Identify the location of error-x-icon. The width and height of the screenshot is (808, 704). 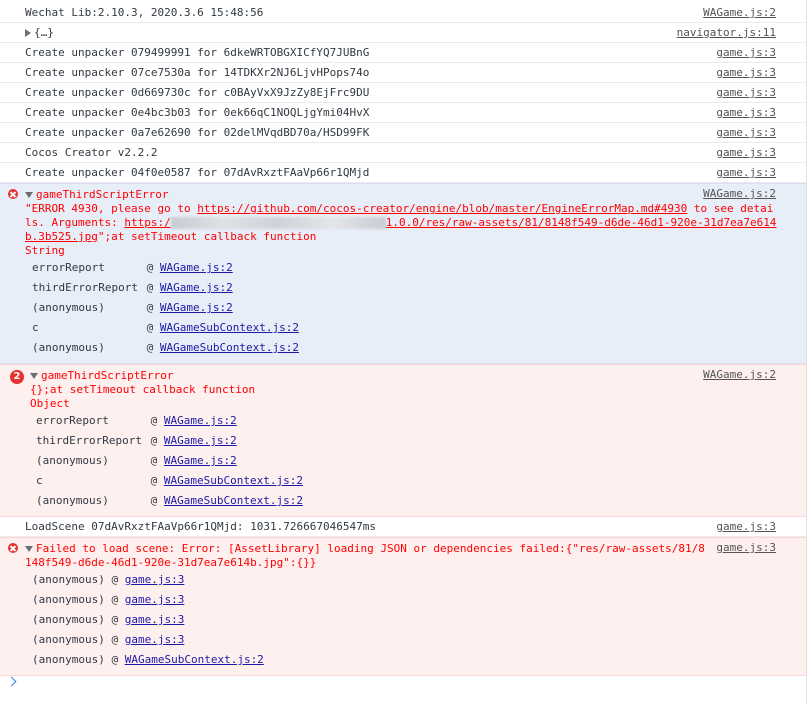
(13, 548).